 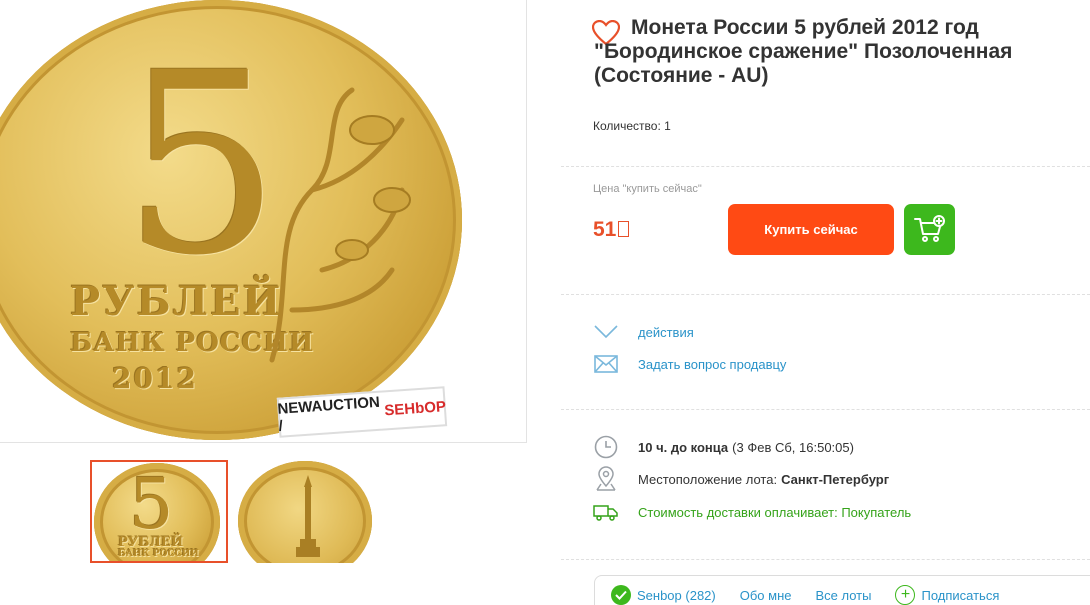 What do you see at coordinates (624, 229) in the screenshot?
I see `currency-symbol` at bounding box center [624, 229].